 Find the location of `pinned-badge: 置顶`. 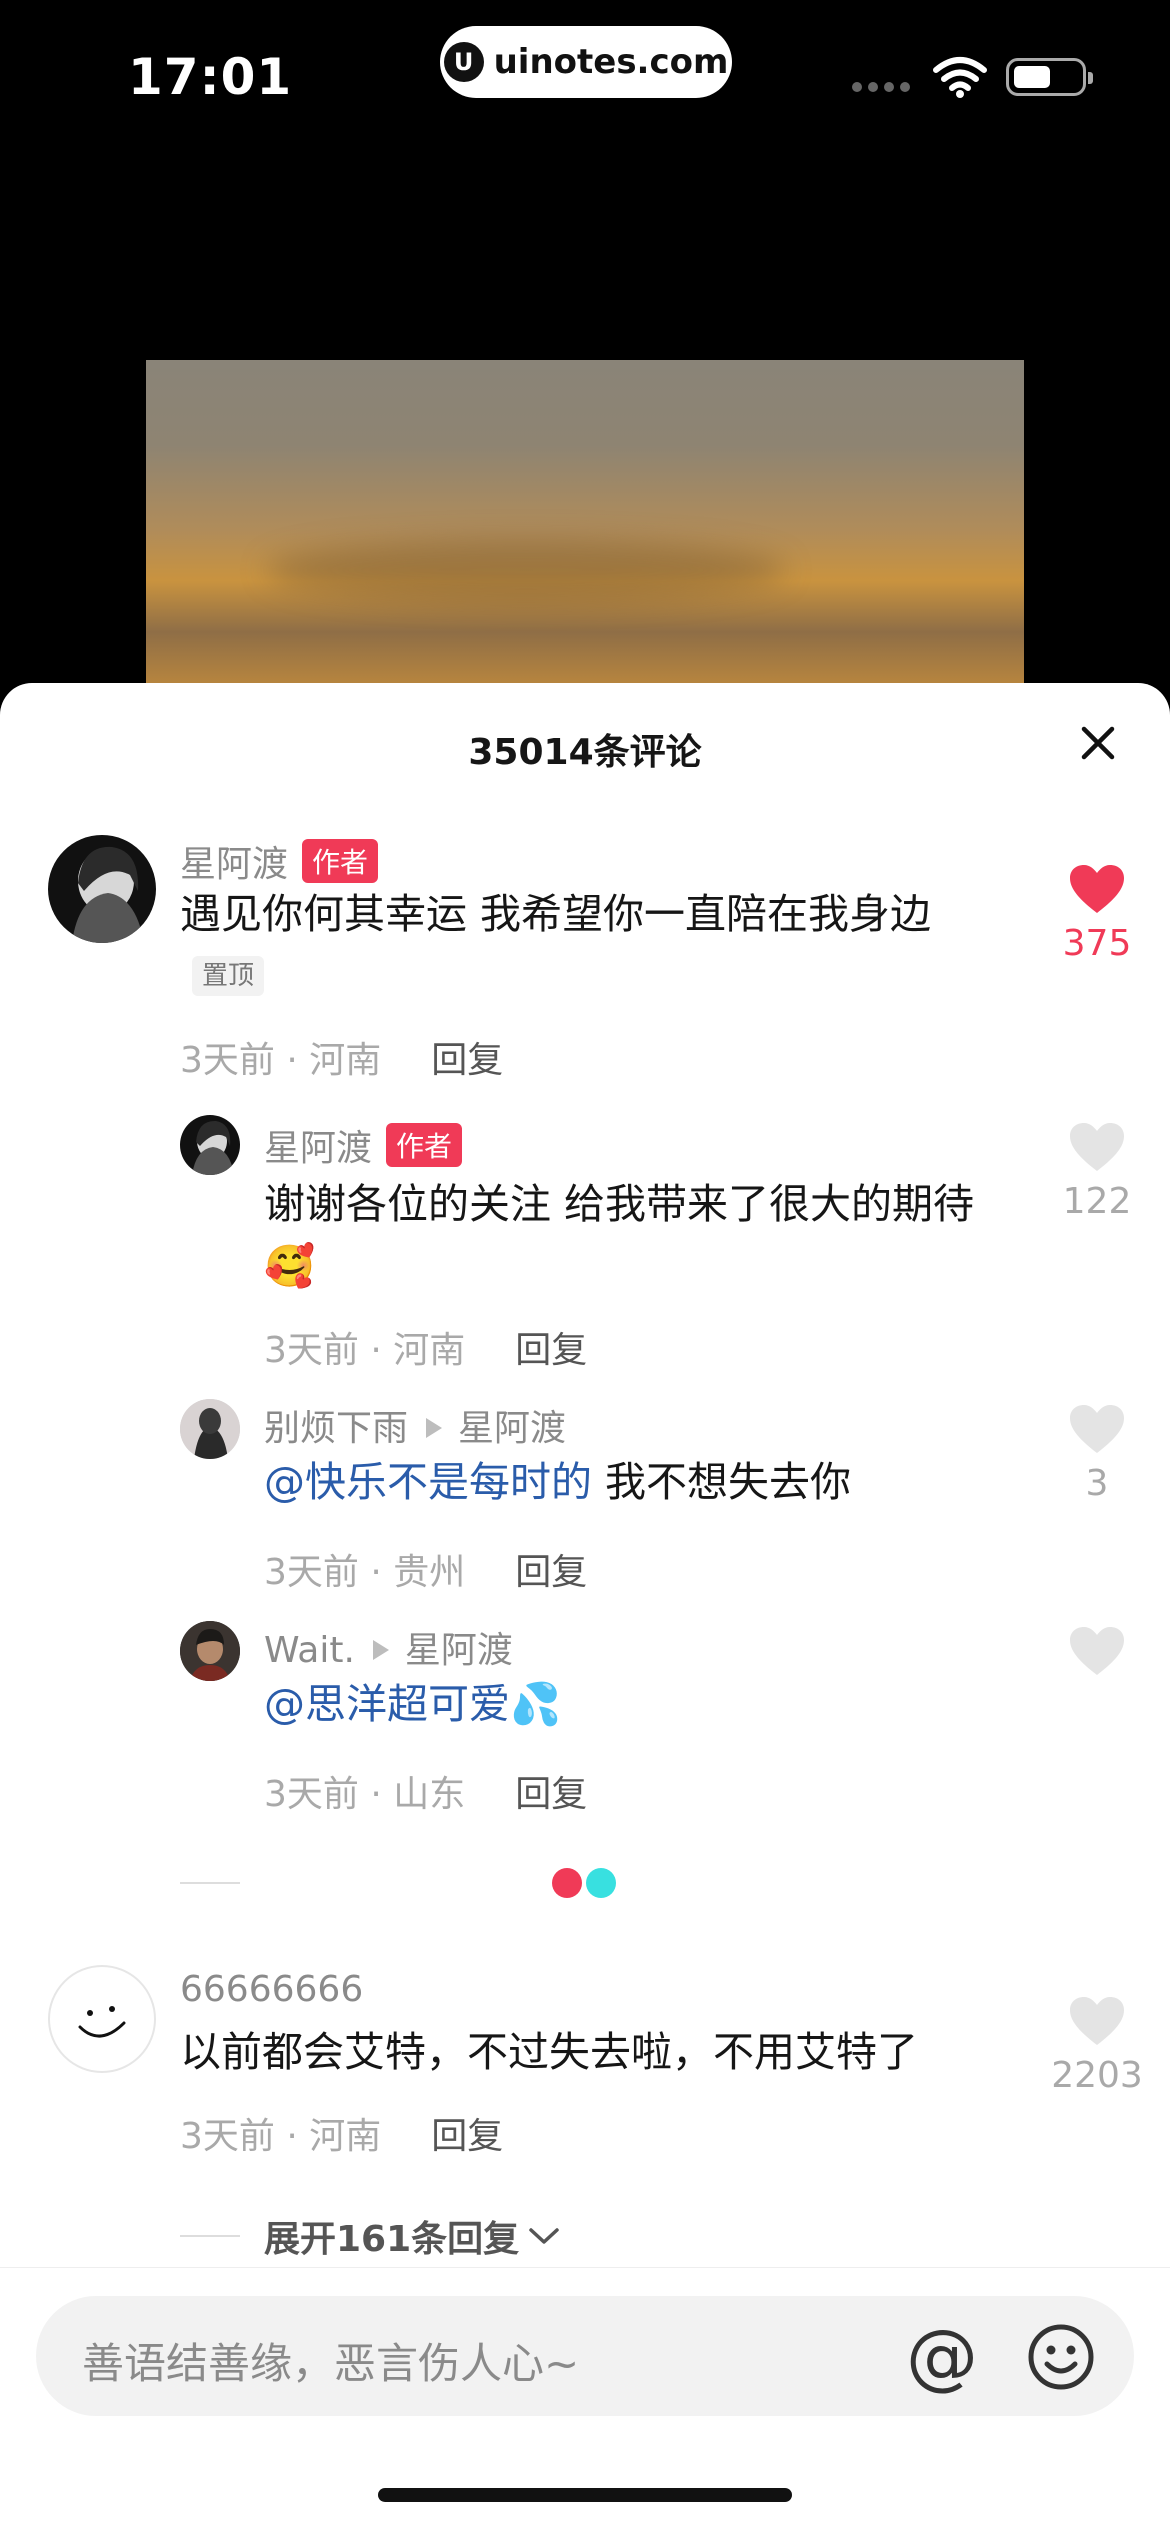

pinned-badge: 置顶 is located at coordinates (228, 976).